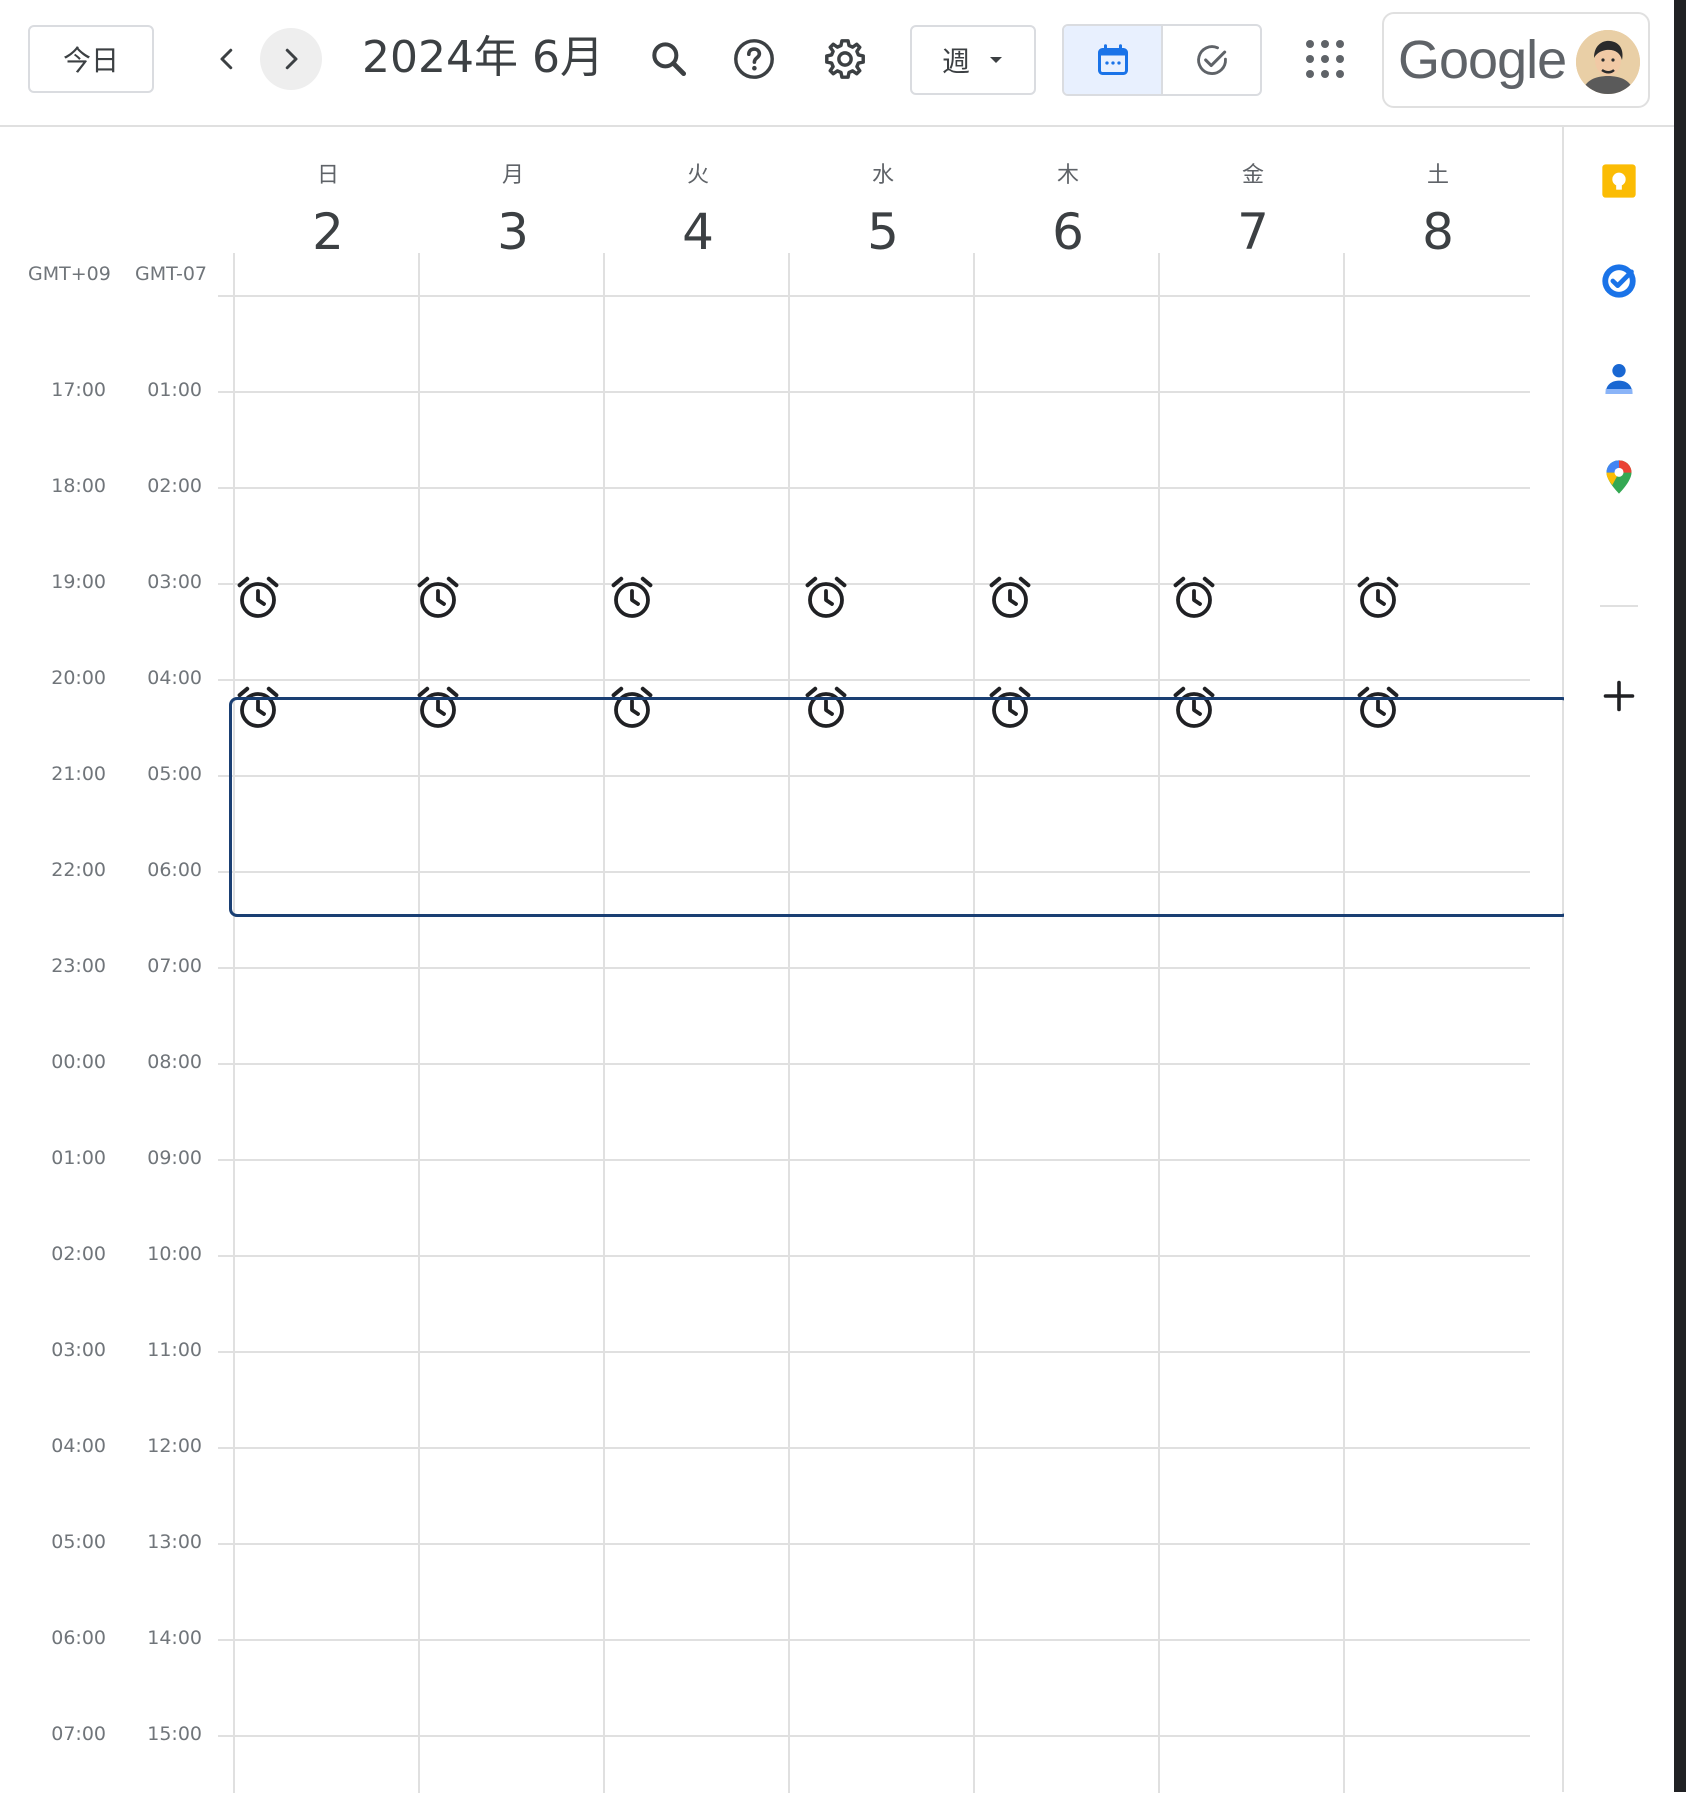 The height and width of the screenshot is (1793, 1686). I want to click on day-of-week-label: 日, so click(327, 175).